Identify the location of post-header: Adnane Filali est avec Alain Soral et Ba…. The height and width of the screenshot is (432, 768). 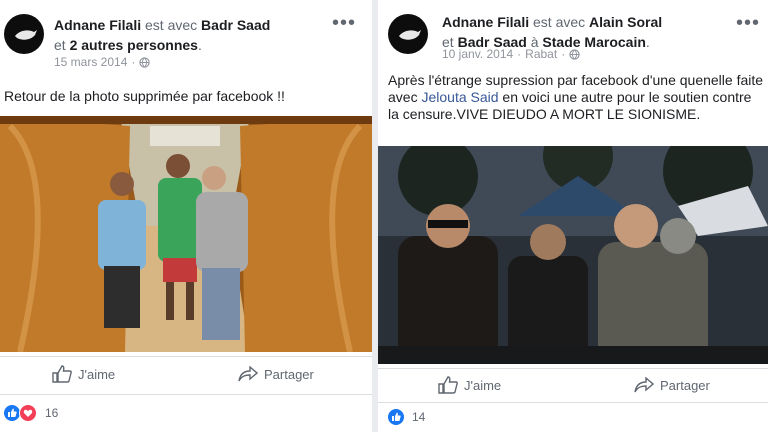
(573, 39).